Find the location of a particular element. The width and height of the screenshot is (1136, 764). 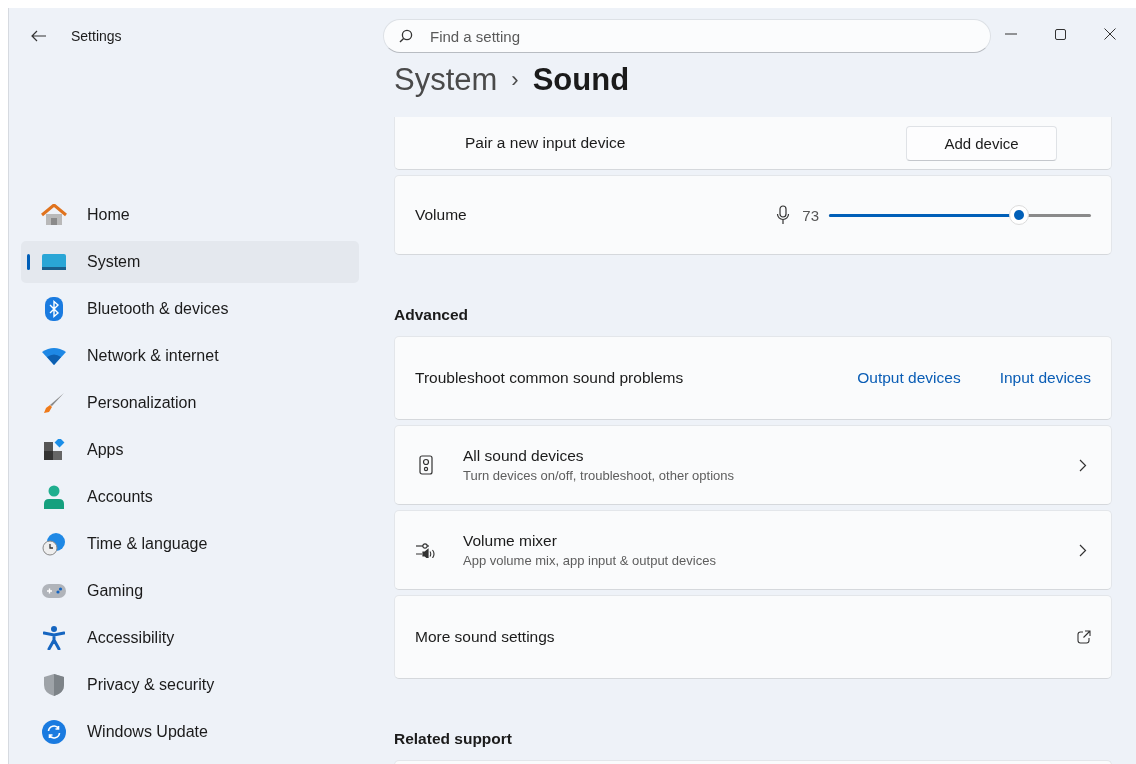

house-icon is located at coordinates (54, 215).